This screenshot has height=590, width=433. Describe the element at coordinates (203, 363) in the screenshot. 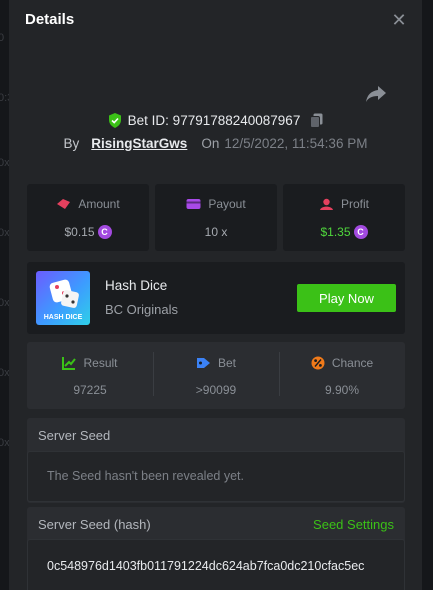

I see `bet-tag-icon` at that location.